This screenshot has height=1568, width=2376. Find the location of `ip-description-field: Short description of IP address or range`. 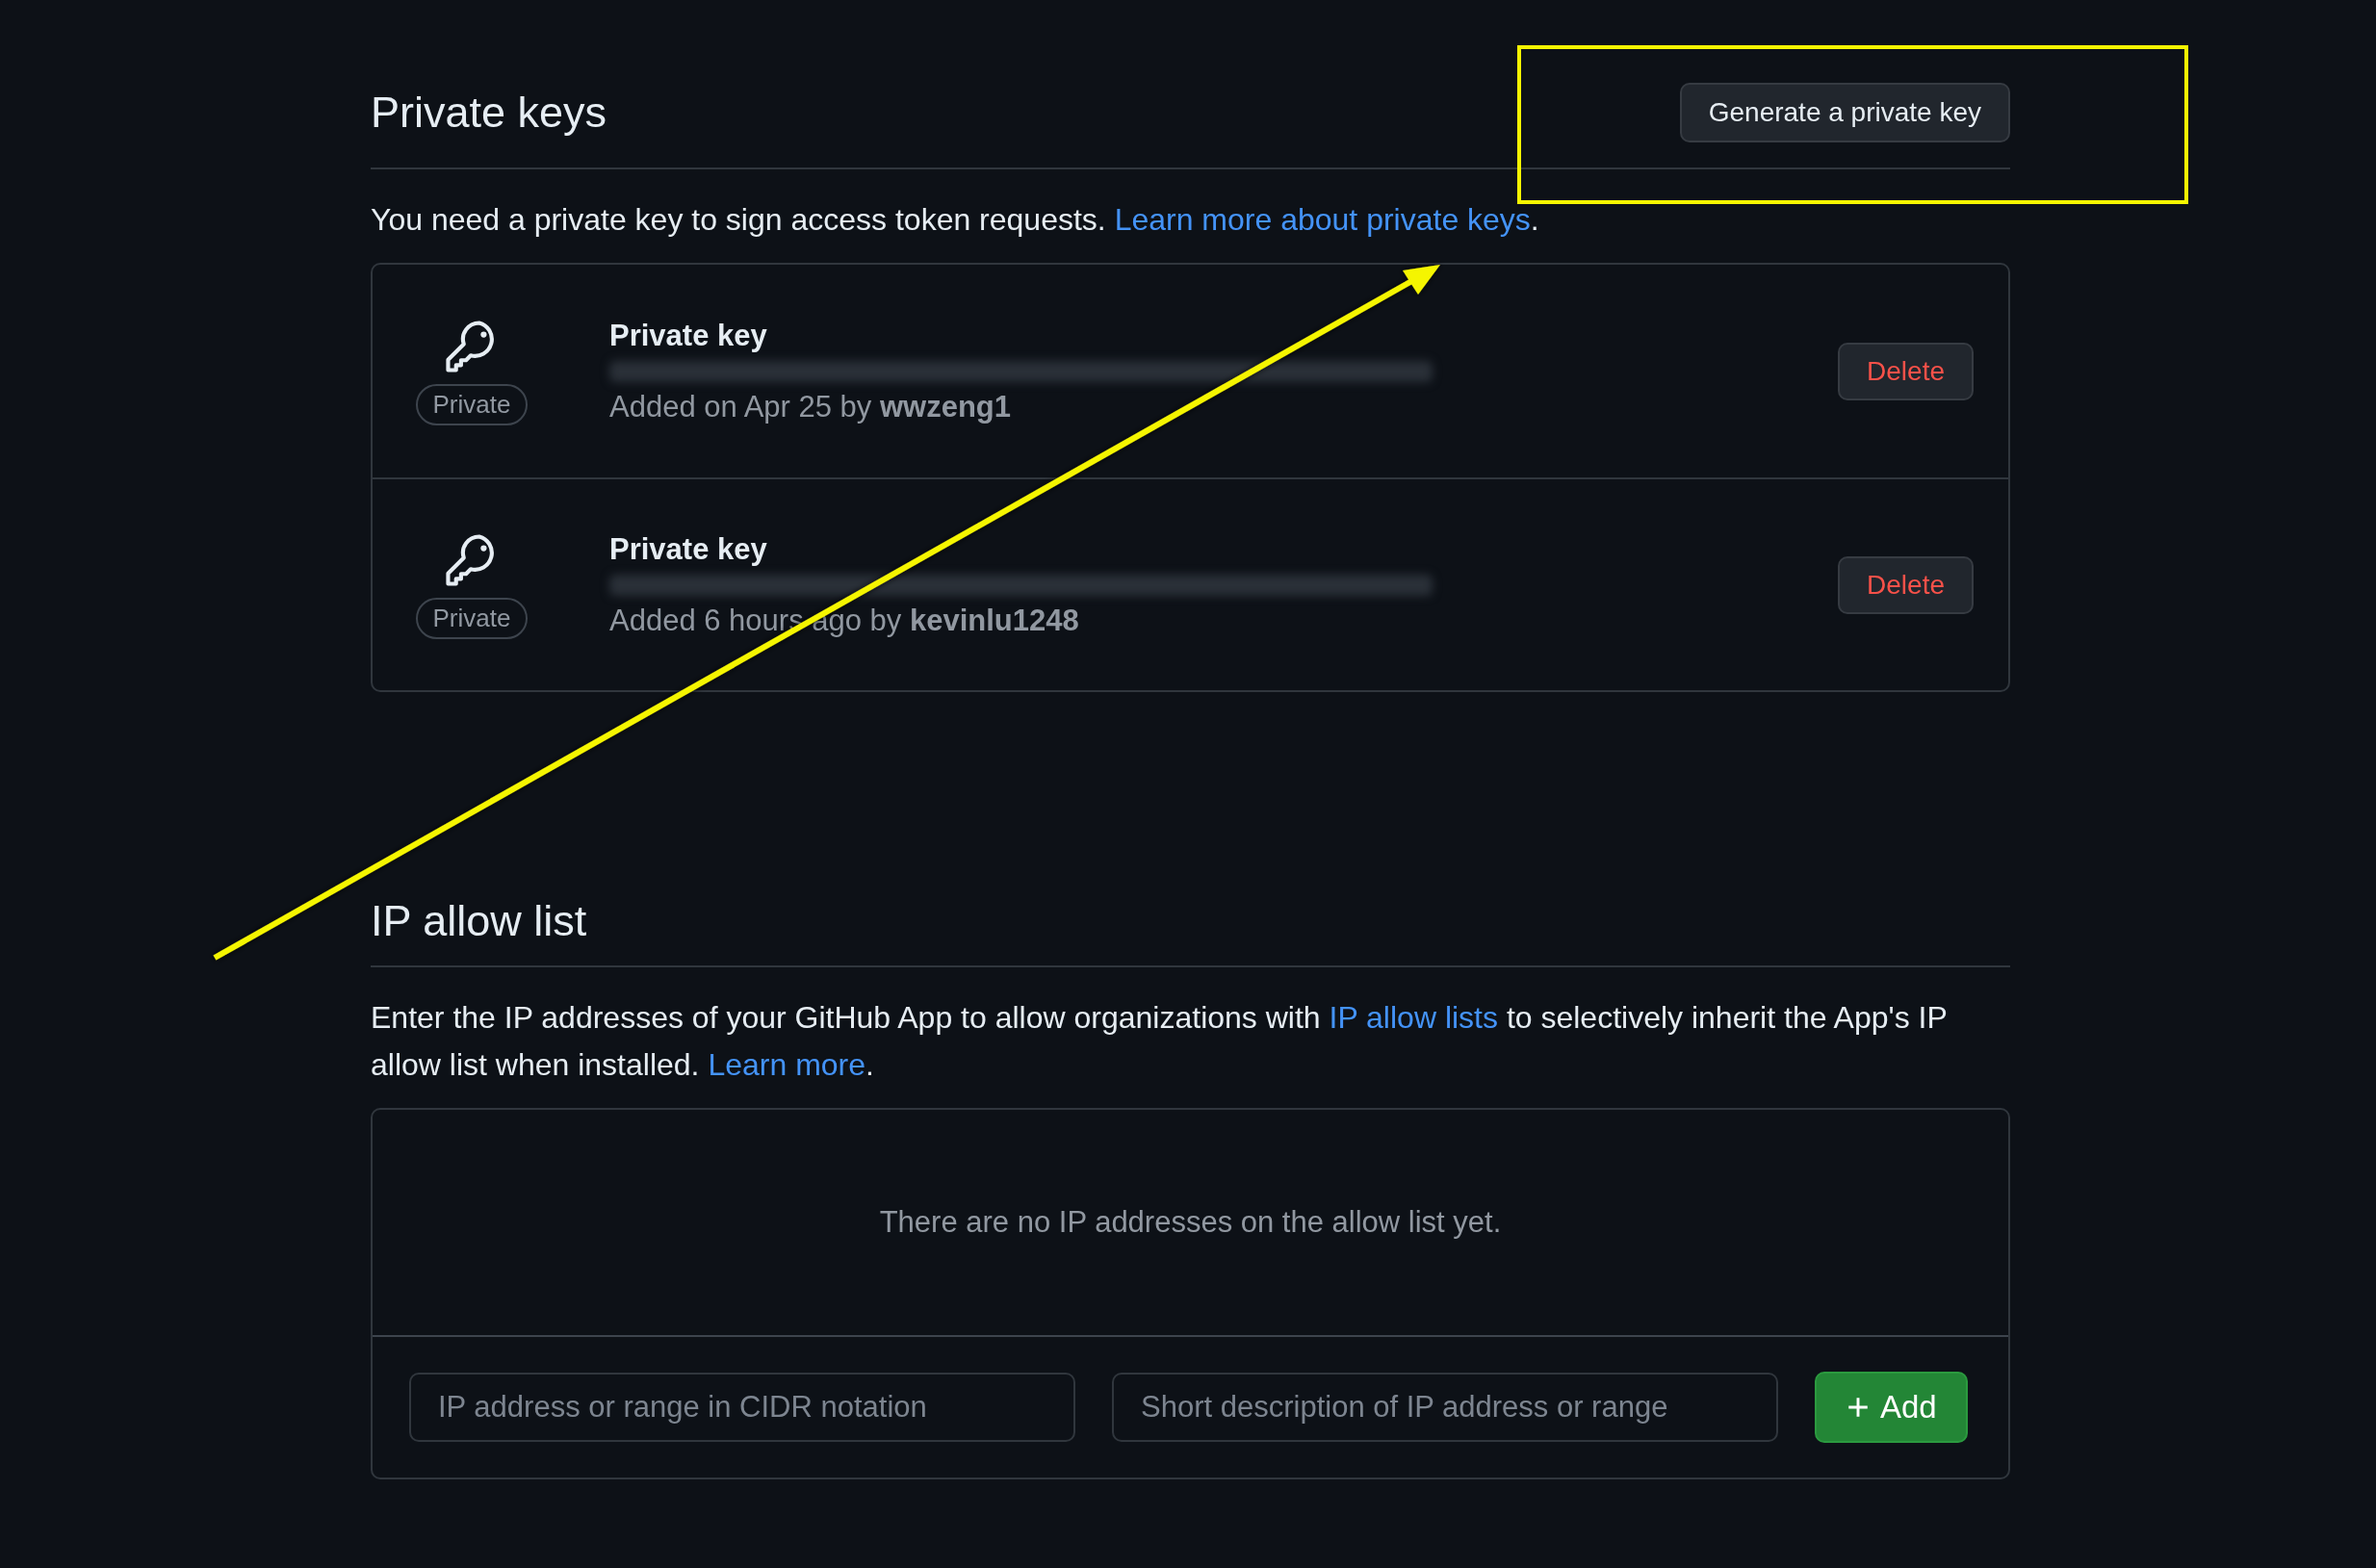

ip-description-field: Short description of IP address or range is located at coordinates (1445, 1407).